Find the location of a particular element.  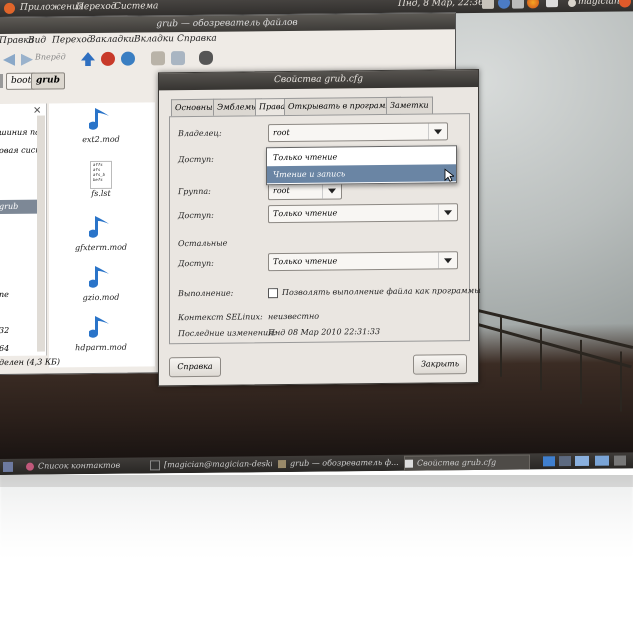

text-file-icon: affs afs afs_b befs is located at coordinates (101, 175).